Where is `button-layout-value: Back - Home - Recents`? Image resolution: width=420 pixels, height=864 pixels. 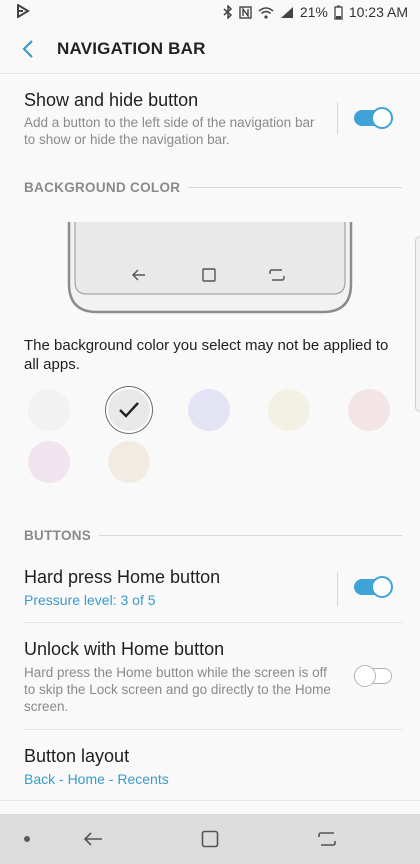 button-layout-value: Back - Home - Recents is located at coordinates (96, 779).